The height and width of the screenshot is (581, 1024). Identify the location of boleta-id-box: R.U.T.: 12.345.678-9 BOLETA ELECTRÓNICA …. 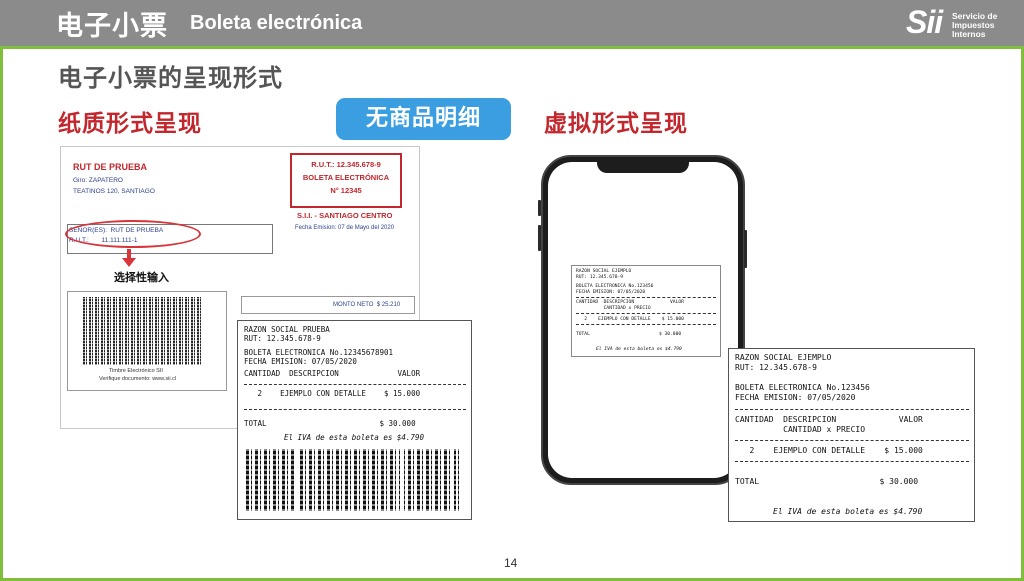
(346, 180).